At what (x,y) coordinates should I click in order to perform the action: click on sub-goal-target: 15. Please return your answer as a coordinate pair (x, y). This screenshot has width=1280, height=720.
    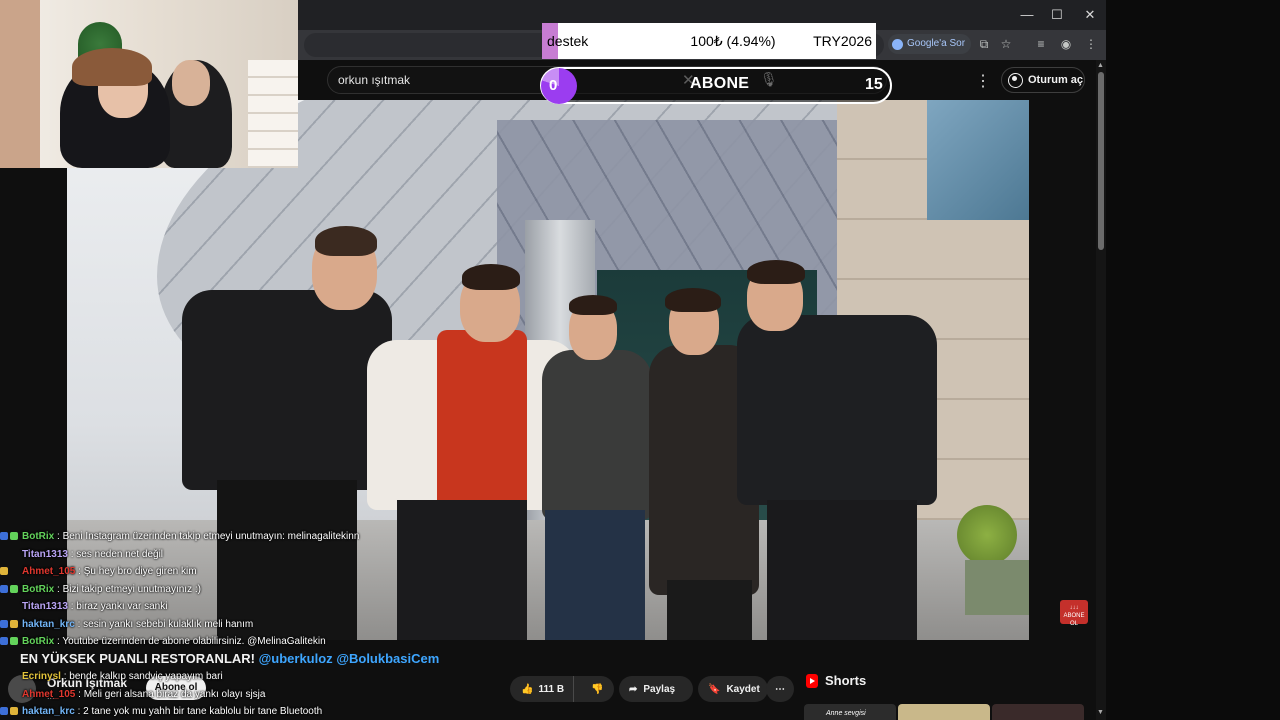
    Looking at the image, I should click on (874, 84).